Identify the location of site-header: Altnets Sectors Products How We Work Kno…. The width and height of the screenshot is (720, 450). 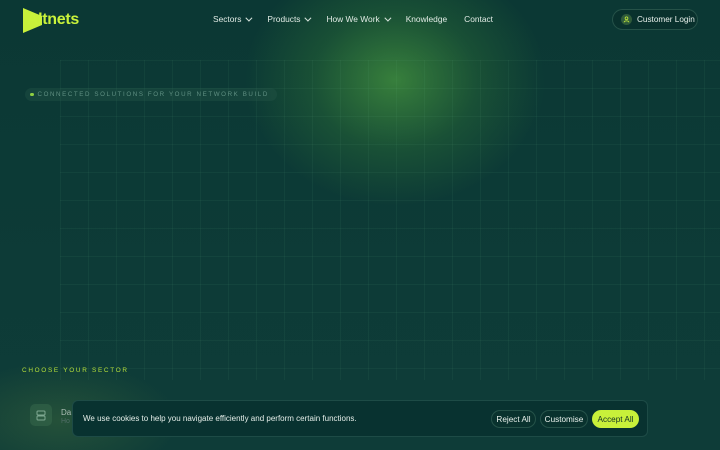
(360, 20).